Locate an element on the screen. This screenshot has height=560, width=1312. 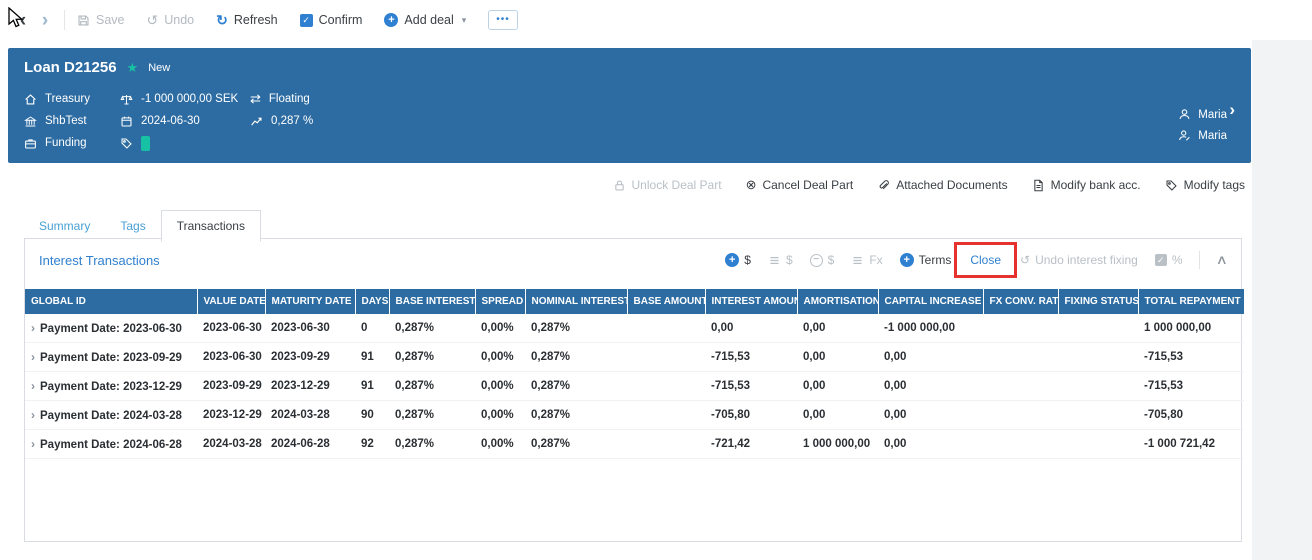
modify-tags-button: Modify tags is located at coordinates (1205, 185).